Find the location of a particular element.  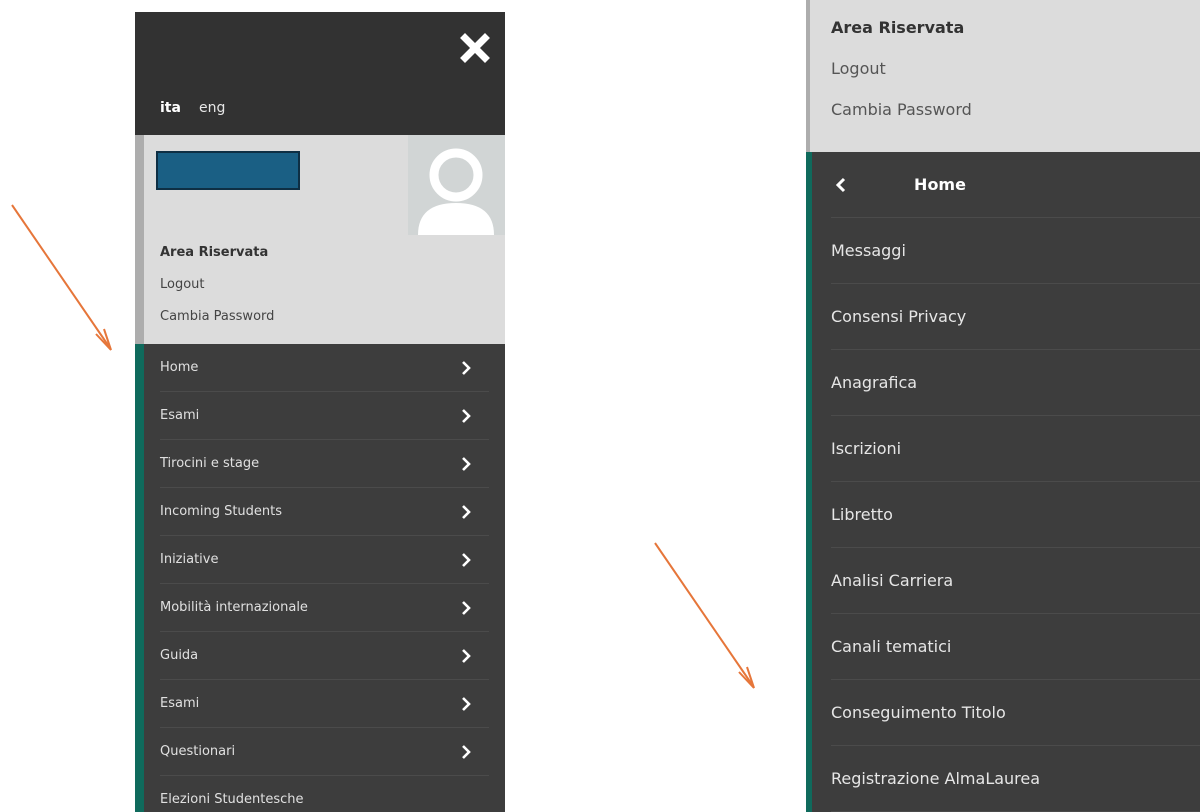

annotation-arrow-right is located at coordinates (704, 615).